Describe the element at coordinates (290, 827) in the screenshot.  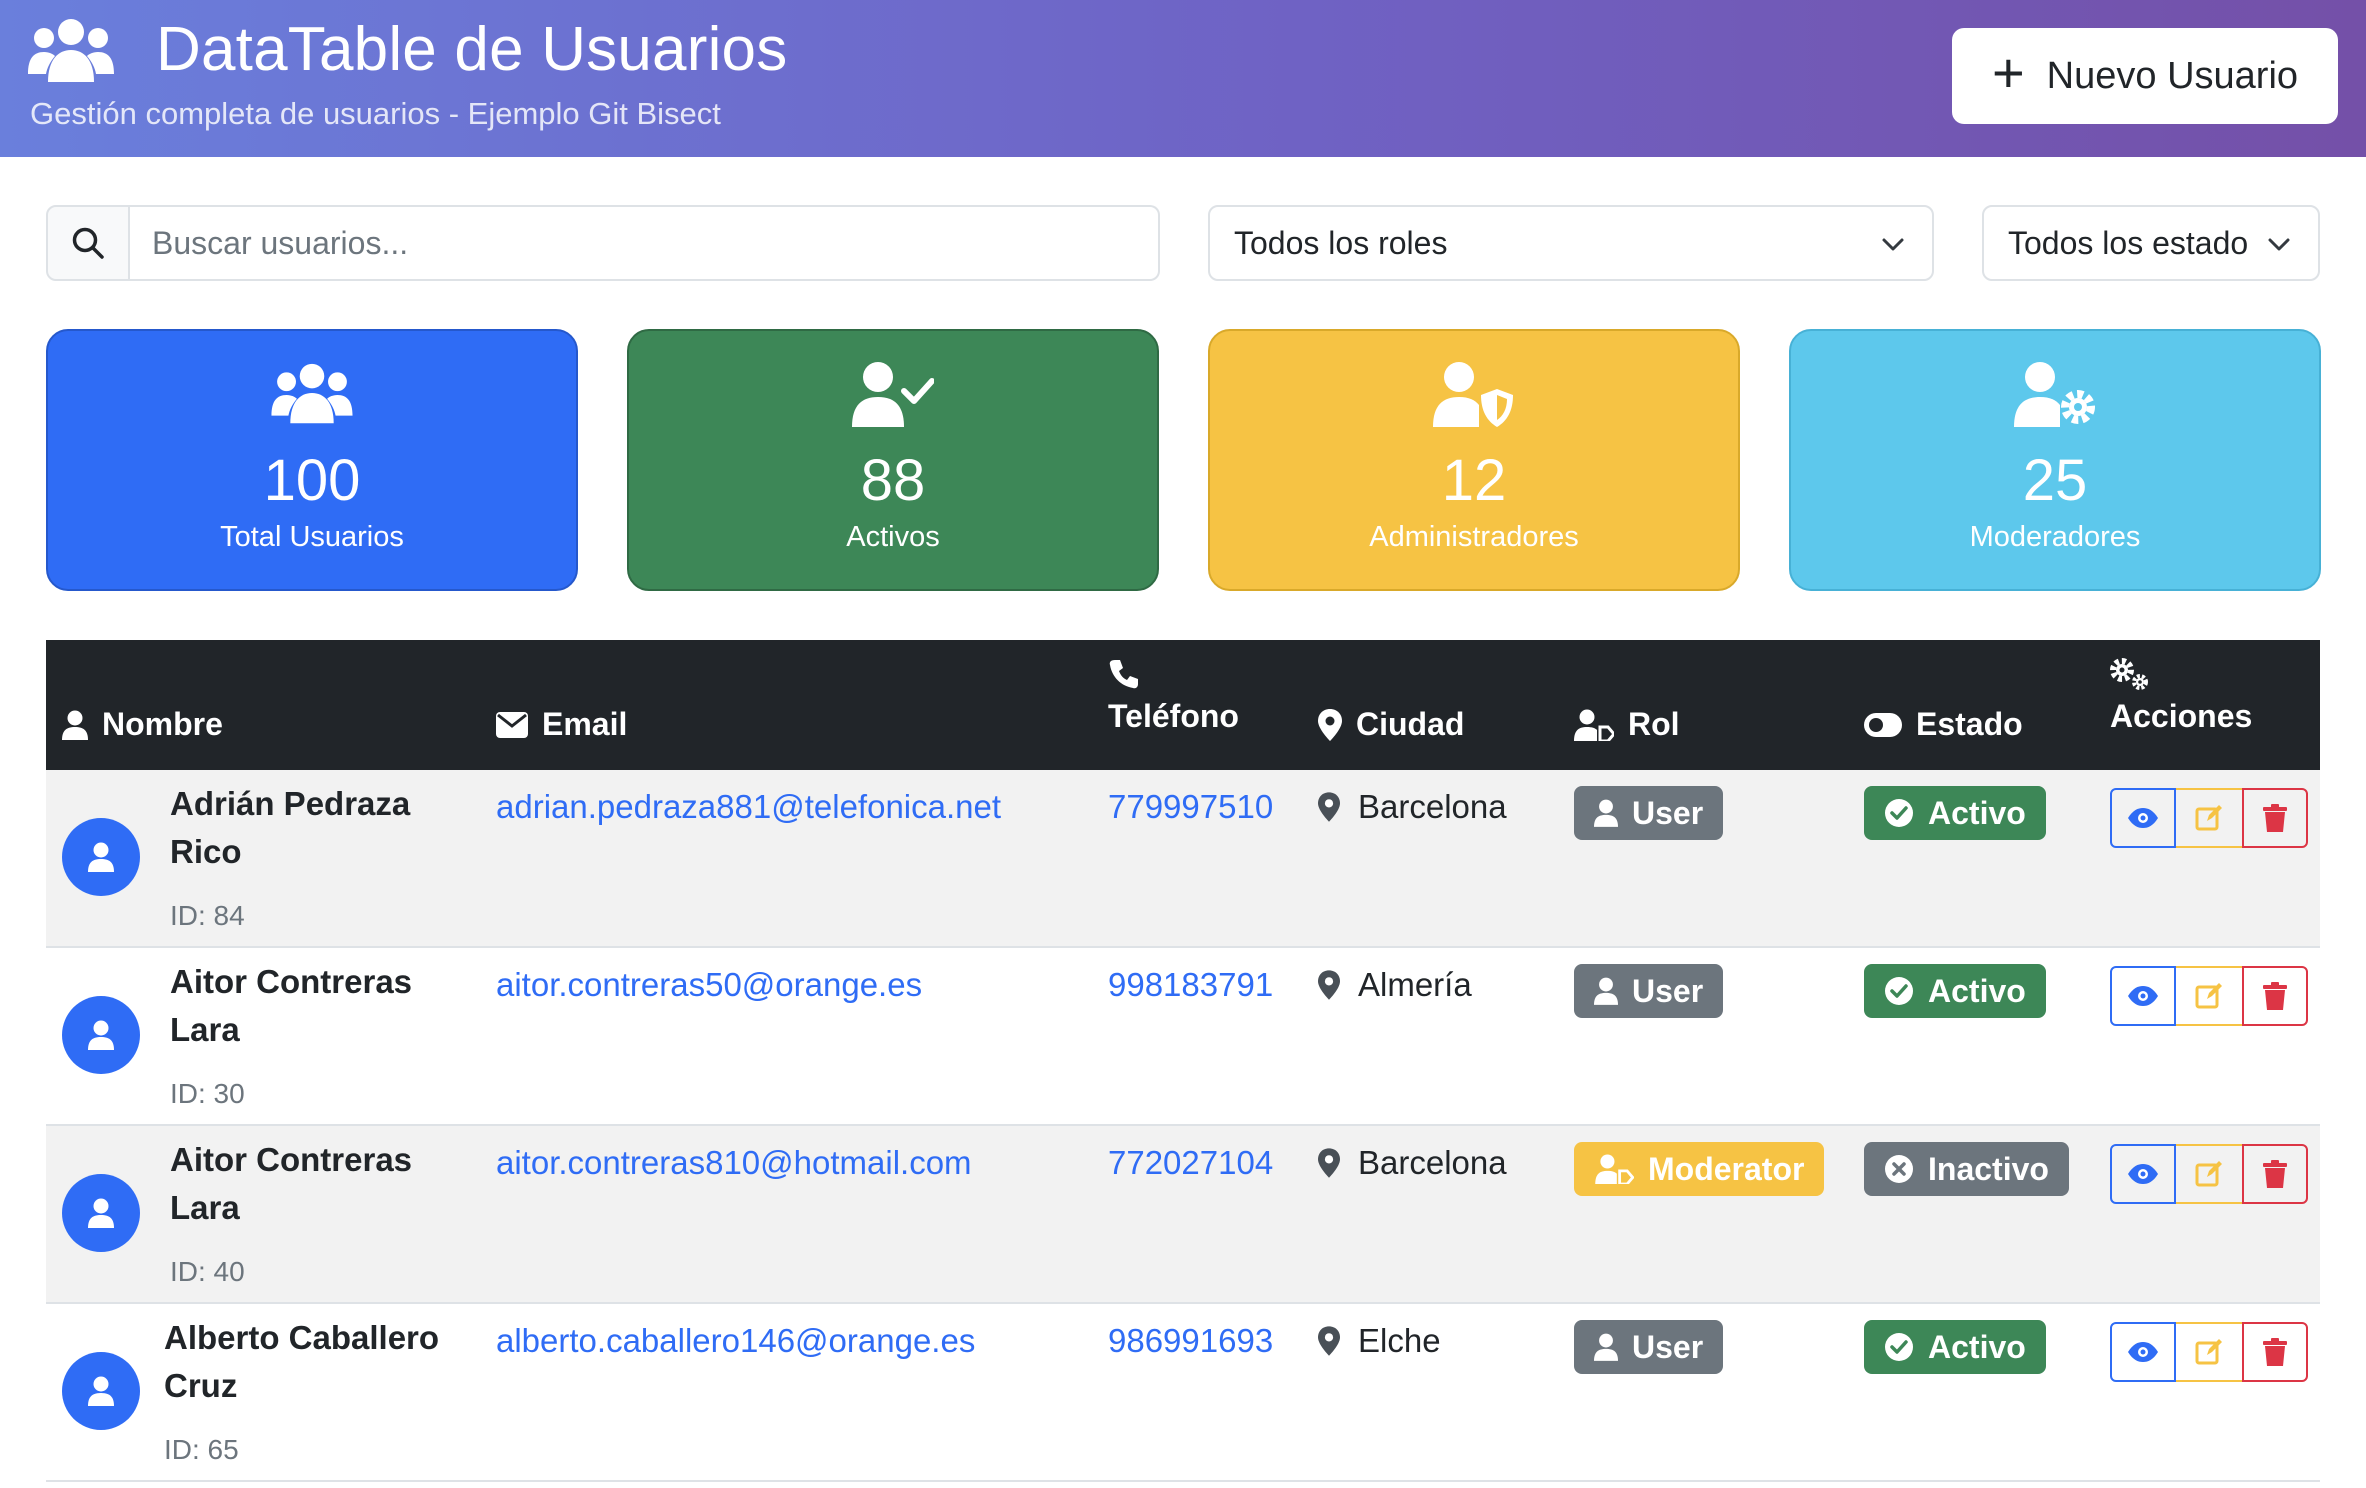
I see `user-name: Adrián Pedraza Rico` at that location.